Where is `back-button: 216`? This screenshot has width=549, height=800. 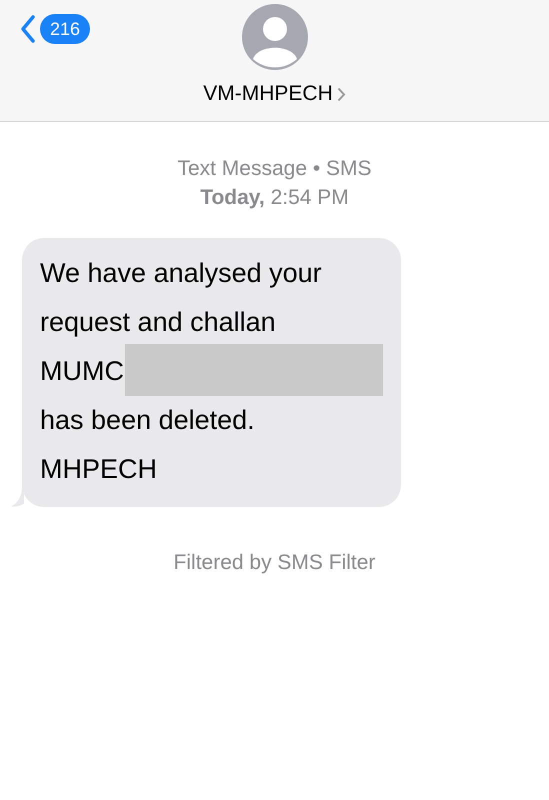
back-button: 216 is located at coordinates (55, 29).